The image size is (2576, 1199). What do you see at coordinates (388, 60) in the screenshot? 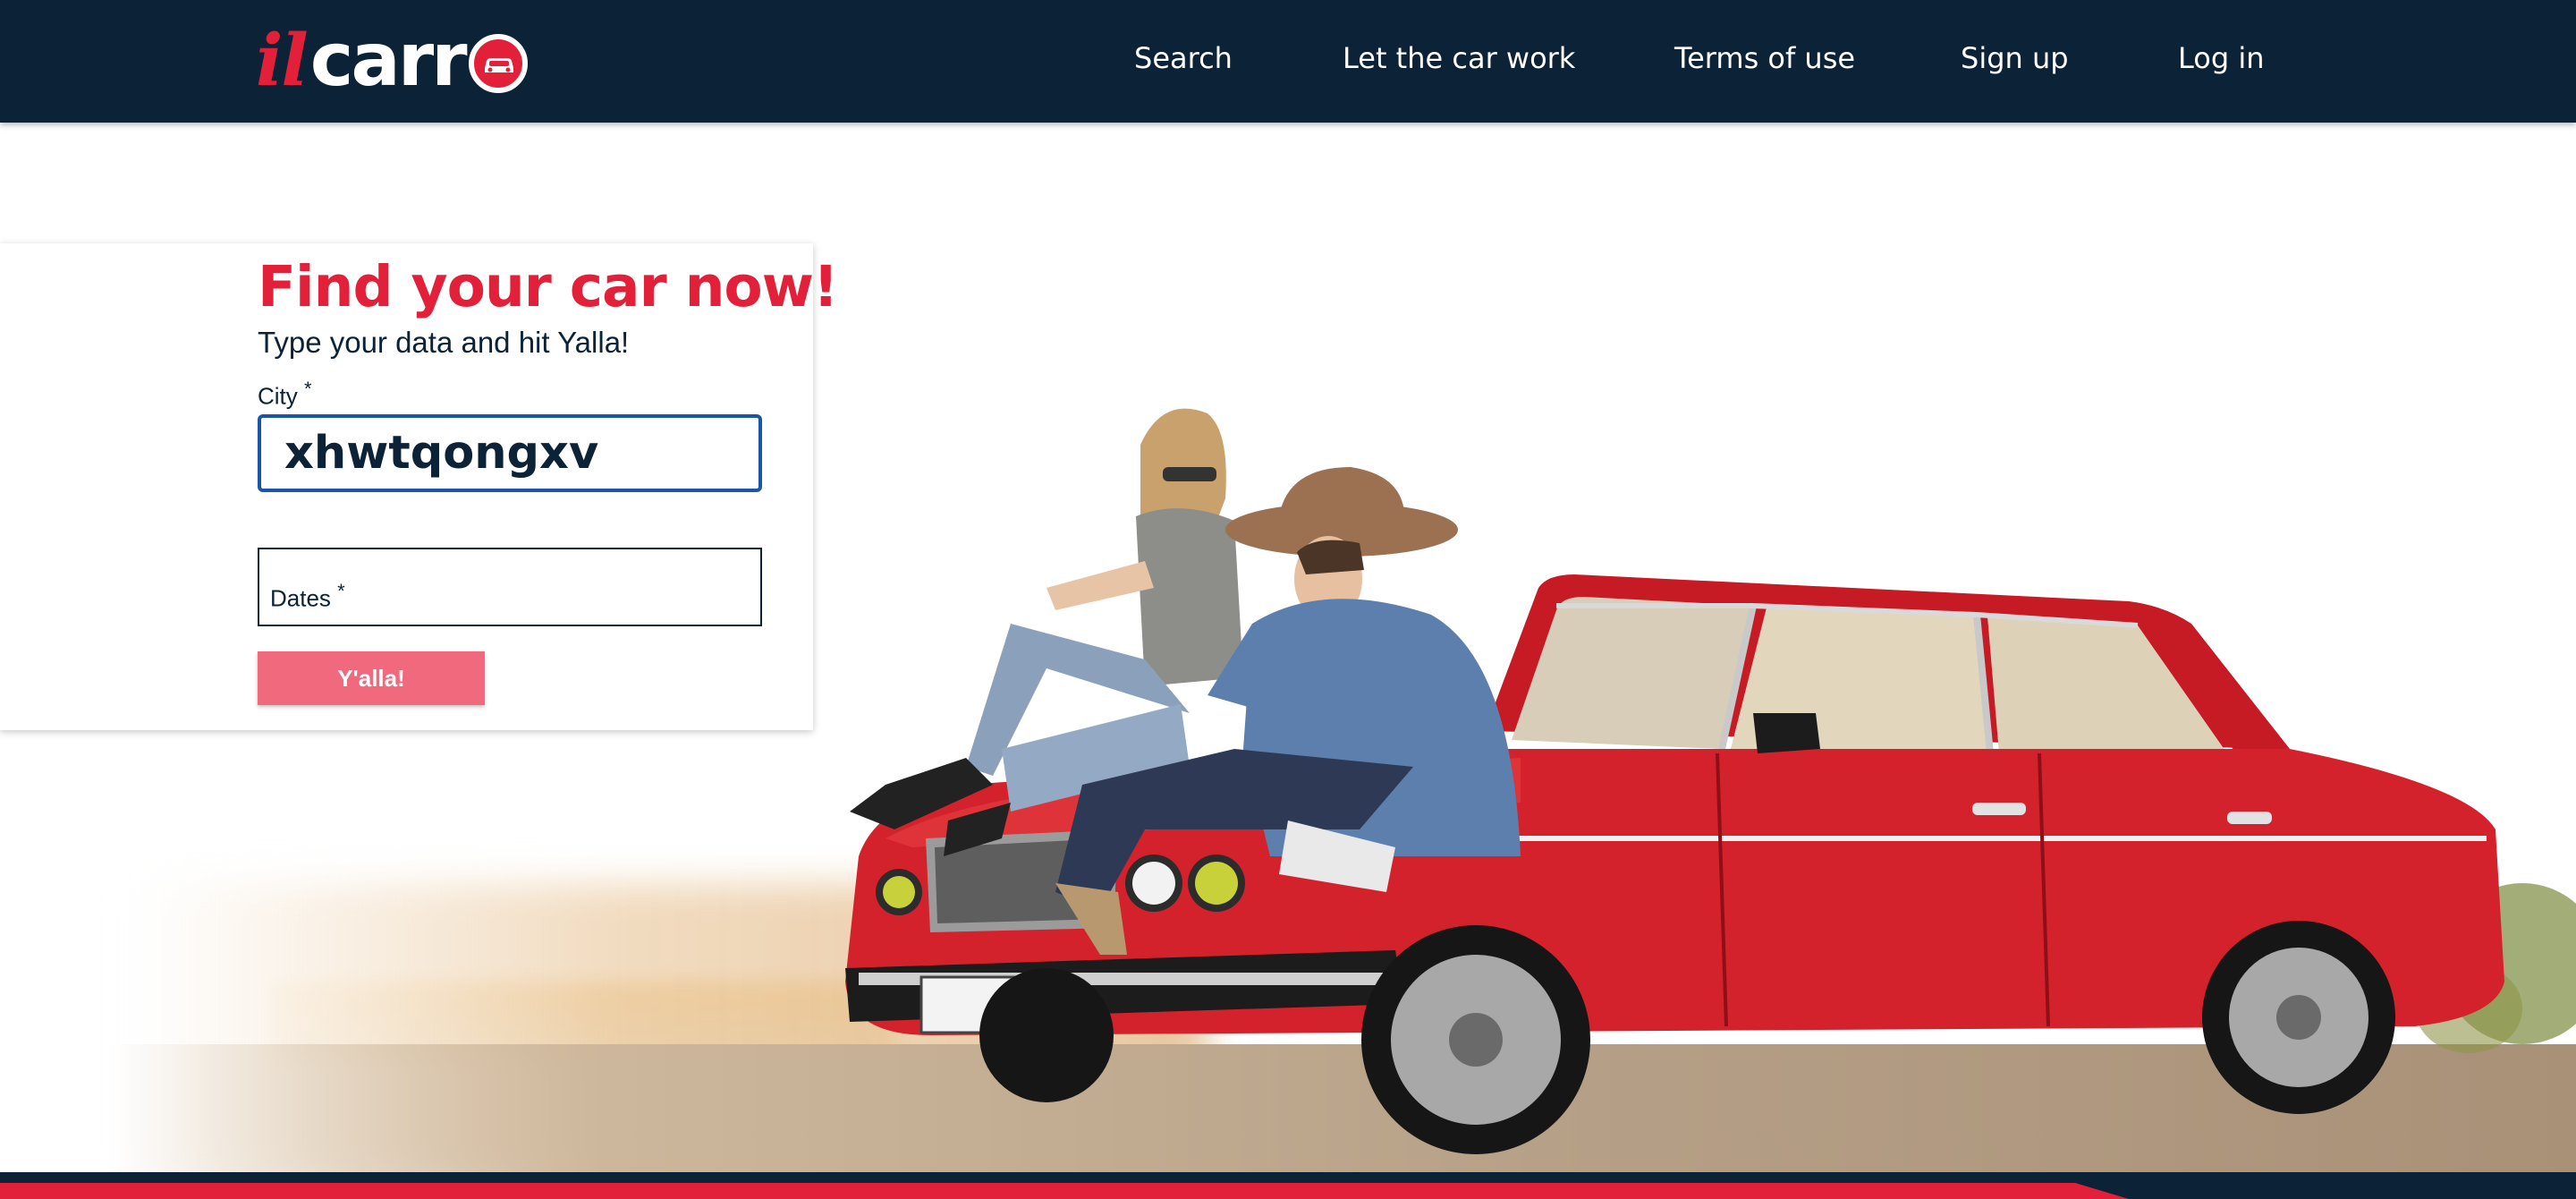
I see `logo-text-carr: carr` at bounding box center [388, 60].